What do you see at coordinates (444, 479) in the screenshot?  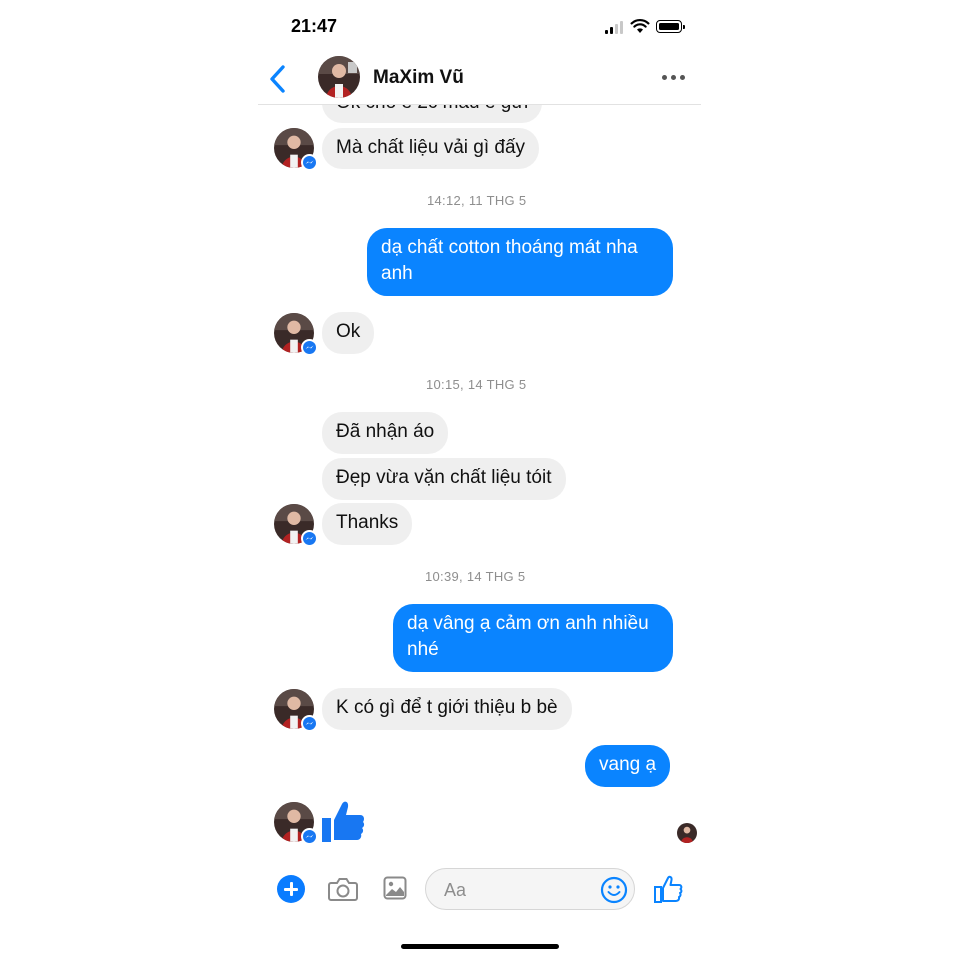 I see `message-bubble-incoming: Đẹp vừa vặn chất liệu tóit` at bounding box center [444, 479].